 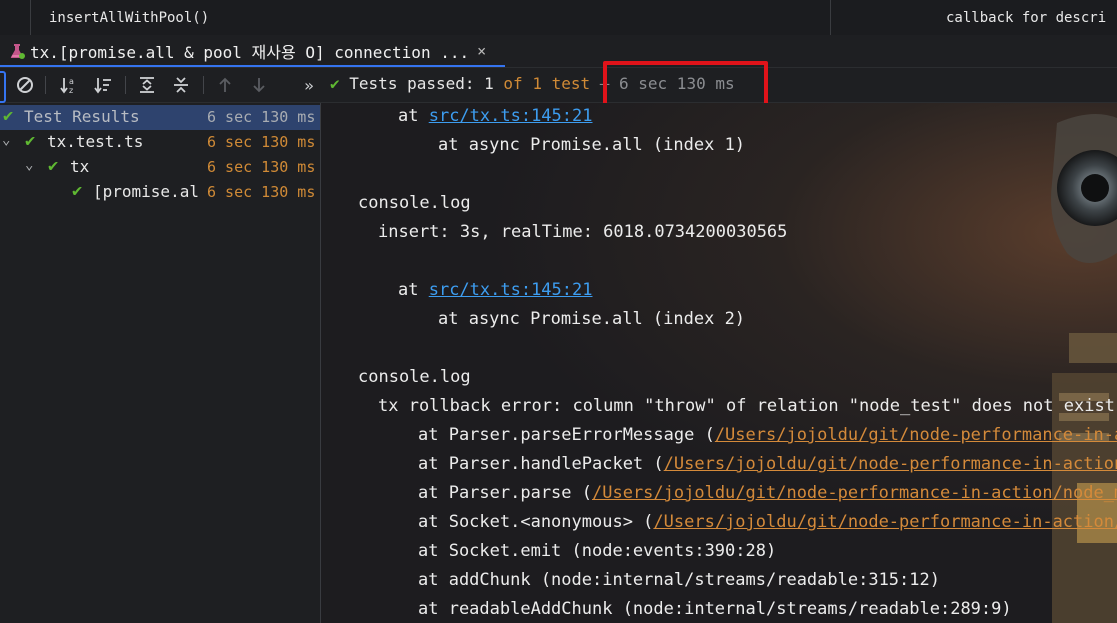 I want to click on background-robot-image, so click(x=1084, y=368).